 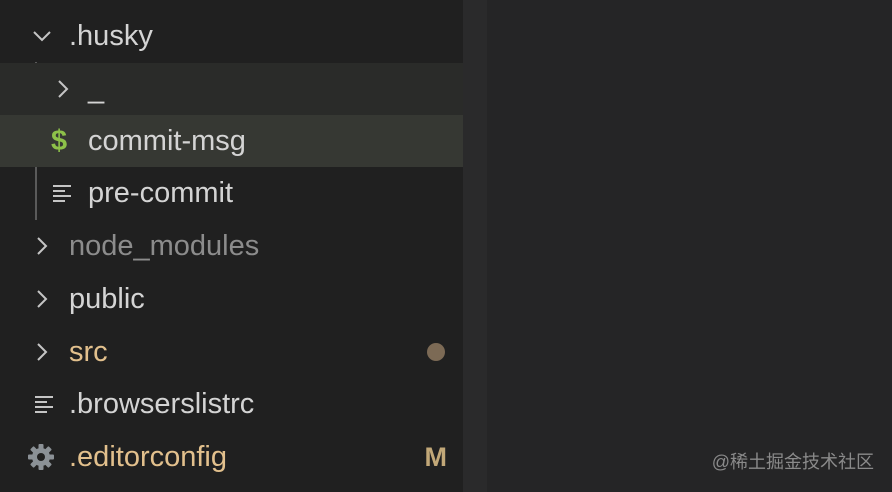 What do you see at coordinates (231, 89) in the screenshot?
I see `tree-item-underscore: _` at bounding box center [231, 89].